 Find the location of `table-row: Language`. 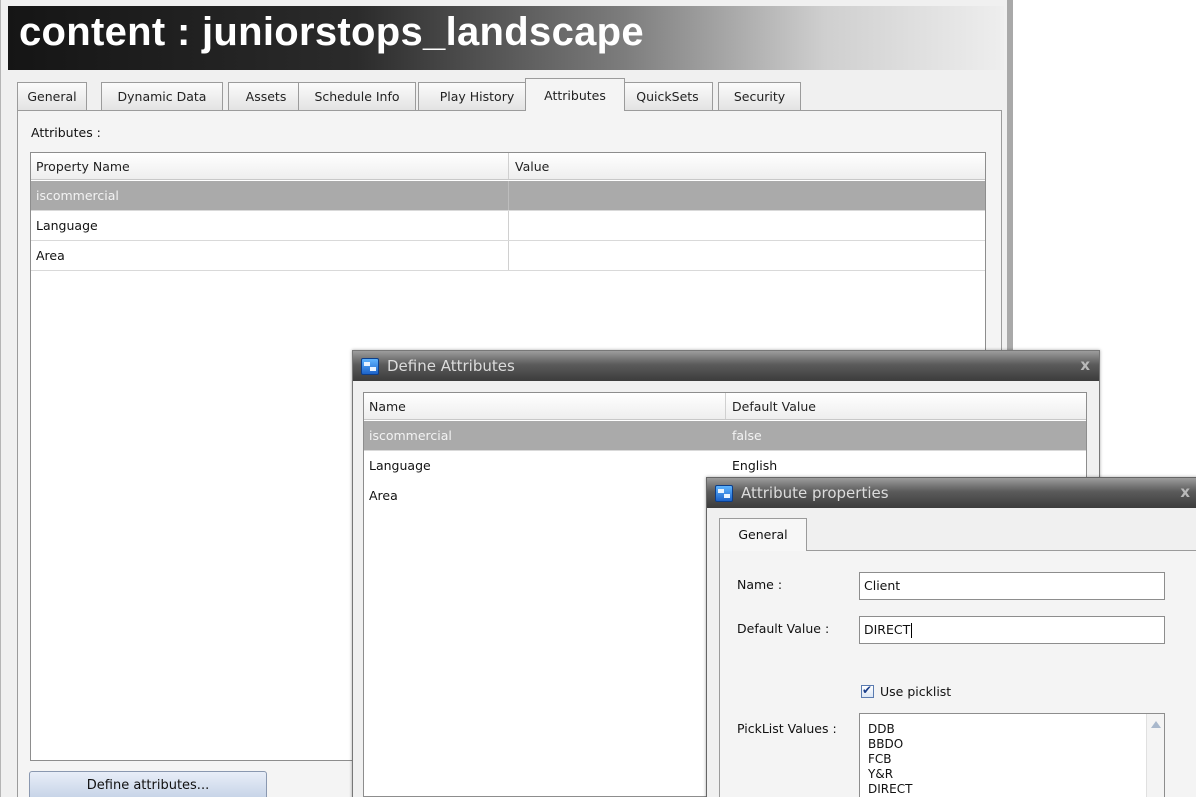

table-row: Language is located at coordinates (508, 226).